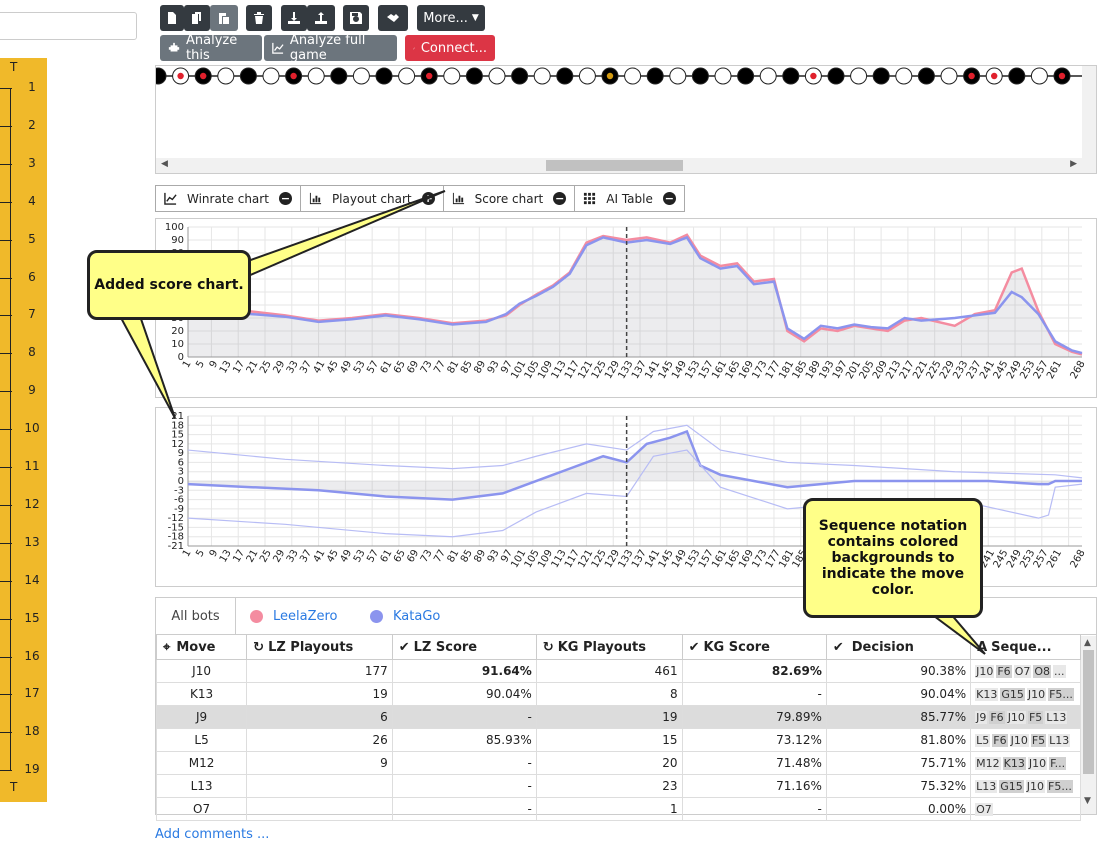 The height and width of the screenshot is (860, 1103). What do you see at coordinates (23, 430) in the screenshot?
I see `go-board: T 1 2 3 4 5 6 7 8 9 10 11 12 13 14 15 16 17 18 19 T` at bounding box center [23, 430].